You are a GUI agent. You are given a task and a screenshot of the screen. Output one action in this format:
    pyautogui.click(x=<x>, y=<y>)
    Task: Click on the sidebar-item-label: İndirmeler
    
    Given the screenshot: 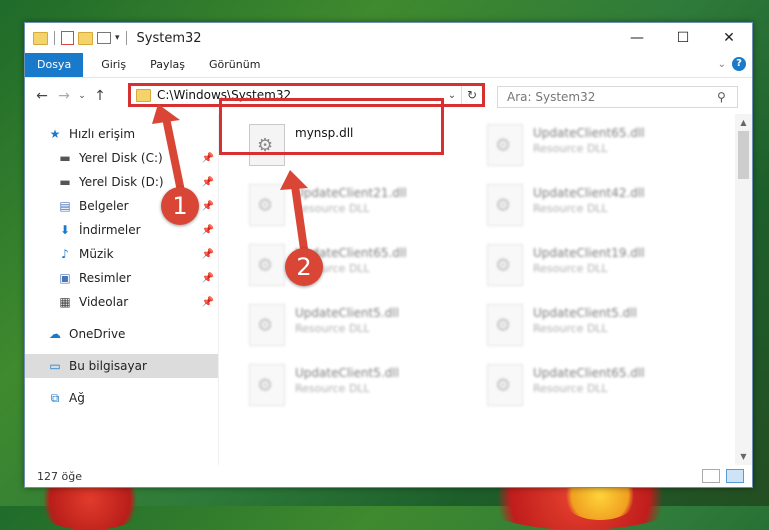 What is the action you would take?
    pyautogui.click(x=110, y=230)
    